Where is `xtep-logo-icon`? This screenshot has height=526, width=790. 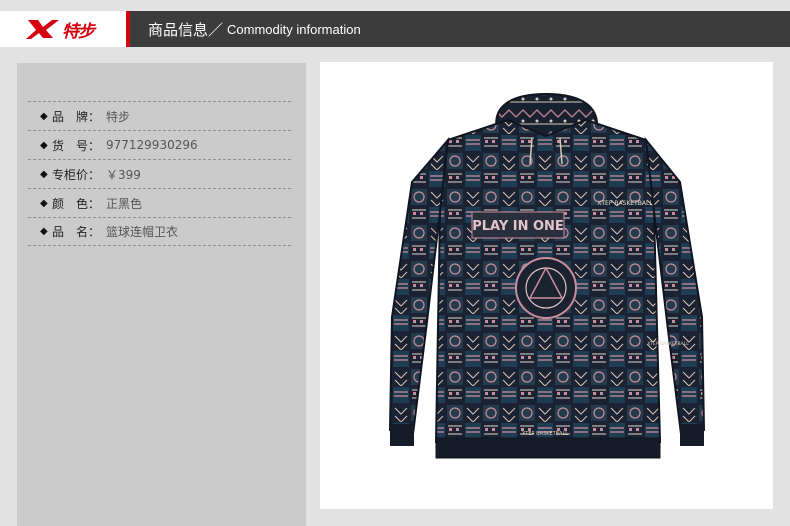
xtep-logo-icon is located at coordinates (42, 29).